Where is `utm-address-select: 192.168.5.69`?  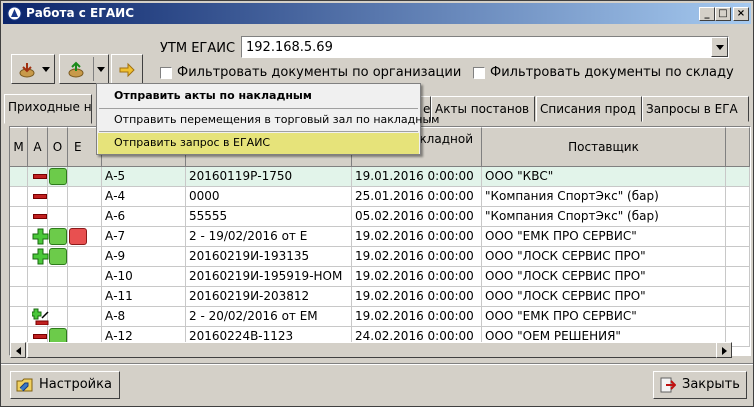 utm-address-select: 192.168.5.69 is located at coordinates (485, 47).